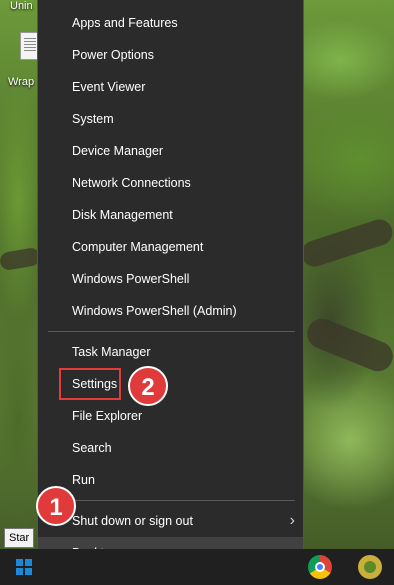 The height and width of the screenshot is (585, 394). Describe the element at coordinates (132, 521) in the screenshot. I see `menu-item-label: Shut down or sign out` at that location.